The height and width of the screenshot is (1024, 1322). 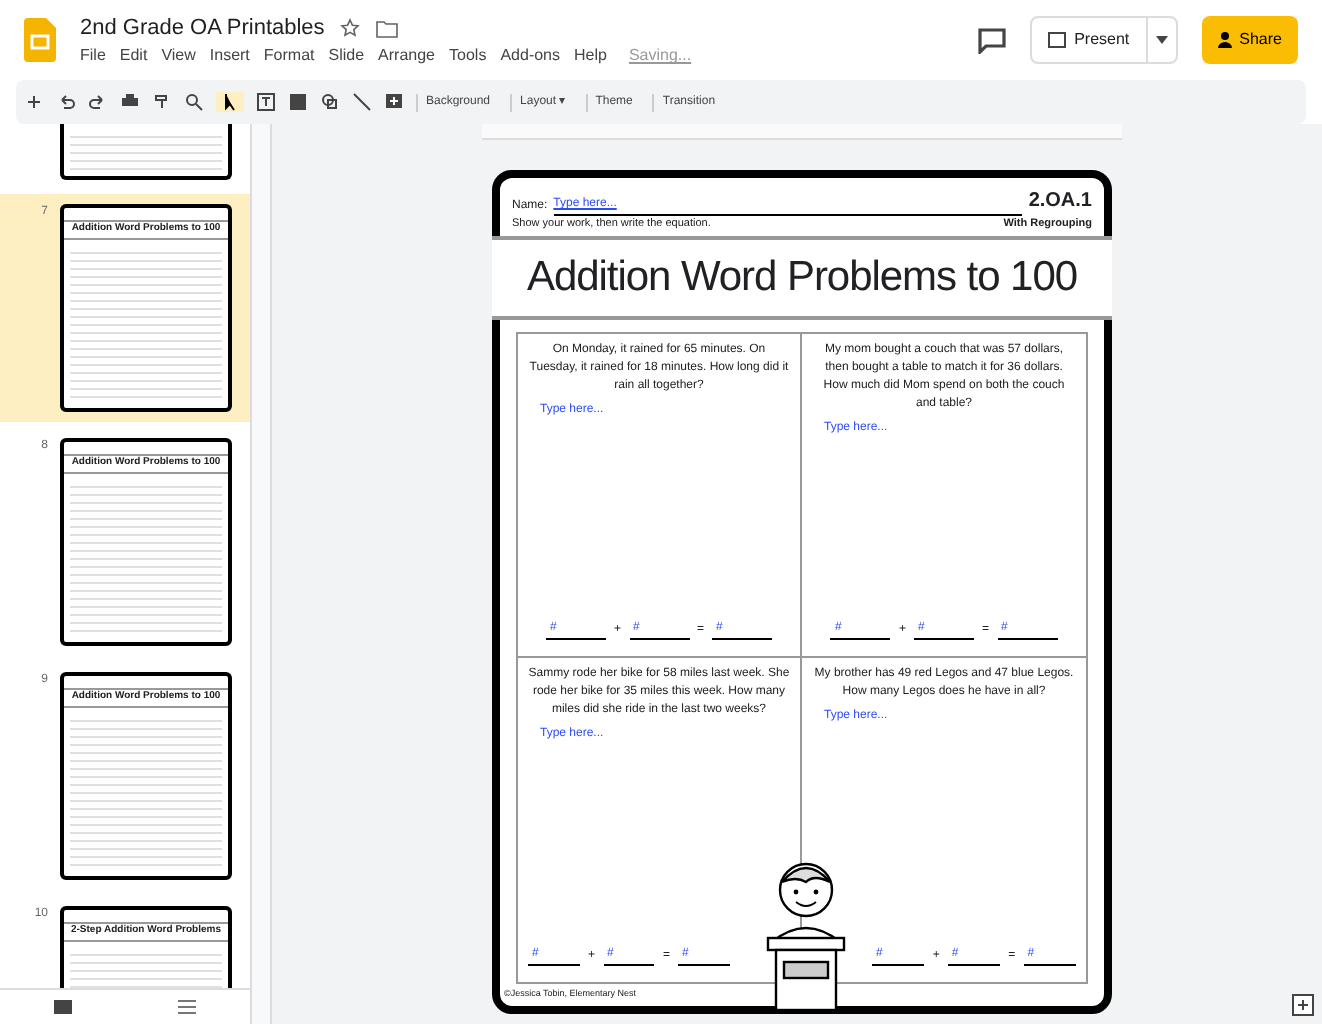 I want to click on menu-item: Tools, so click(x=468, y=56).